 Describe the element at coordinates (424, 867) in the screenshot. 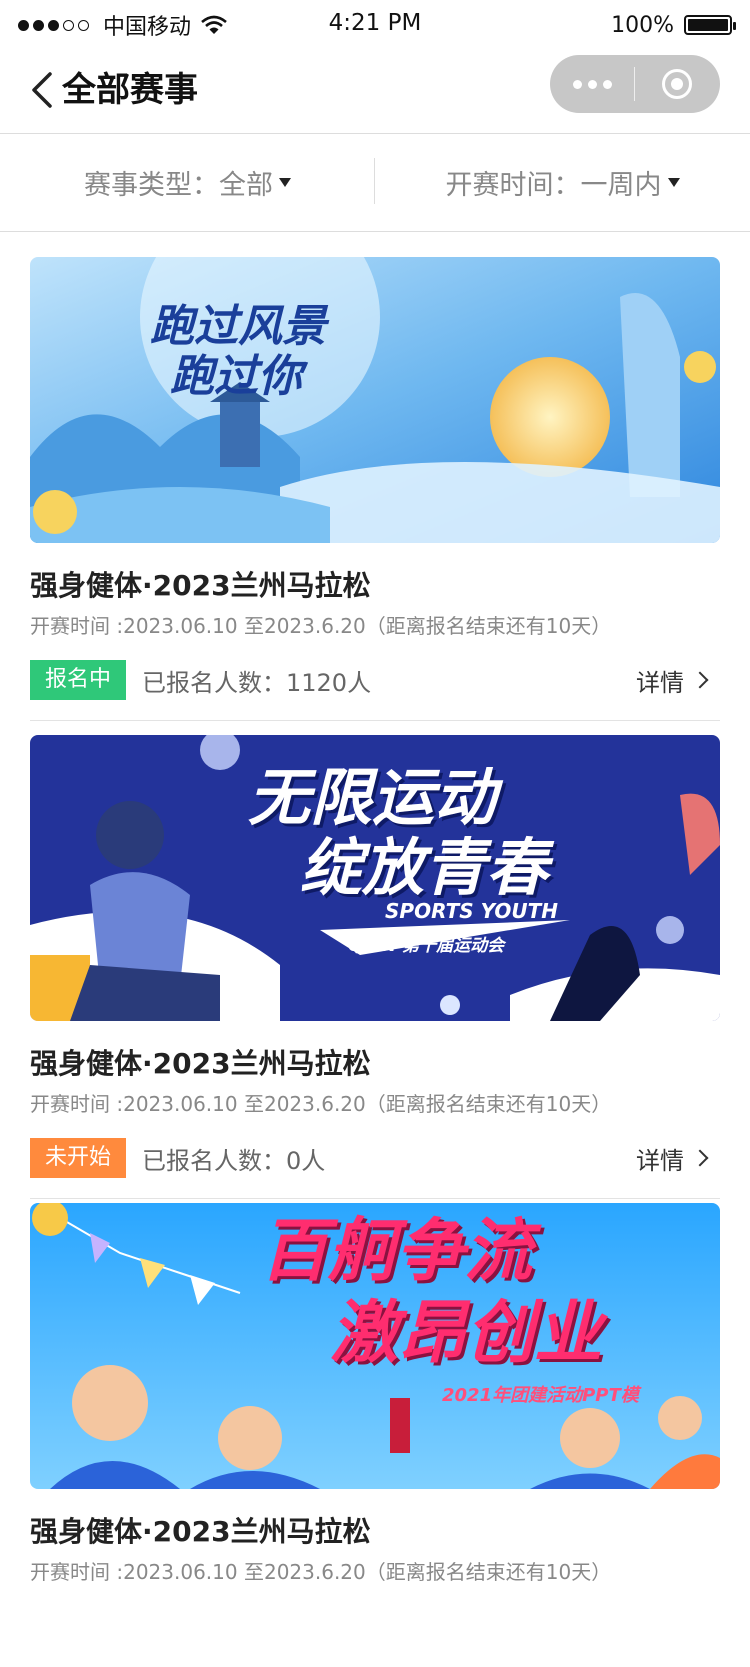

I see `banner-slogan-2: 绽放青春` at that location.